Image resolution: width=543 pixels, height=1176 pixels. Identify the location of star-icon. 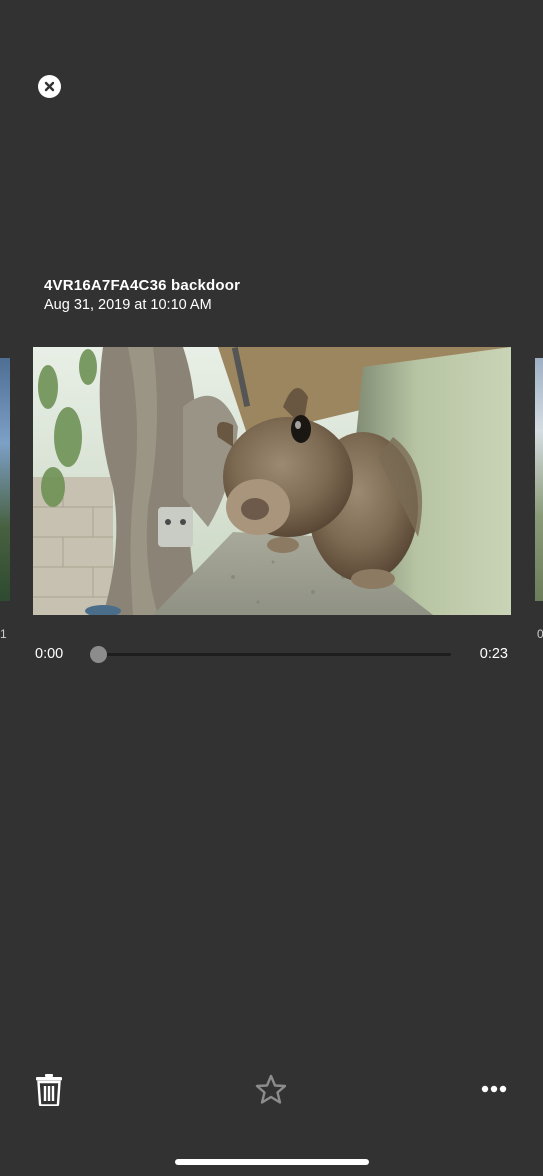
(271, 1089).